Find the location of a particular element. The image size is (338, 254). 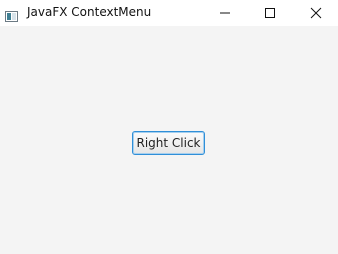

maximize-button is located at coordinates (270, 13).